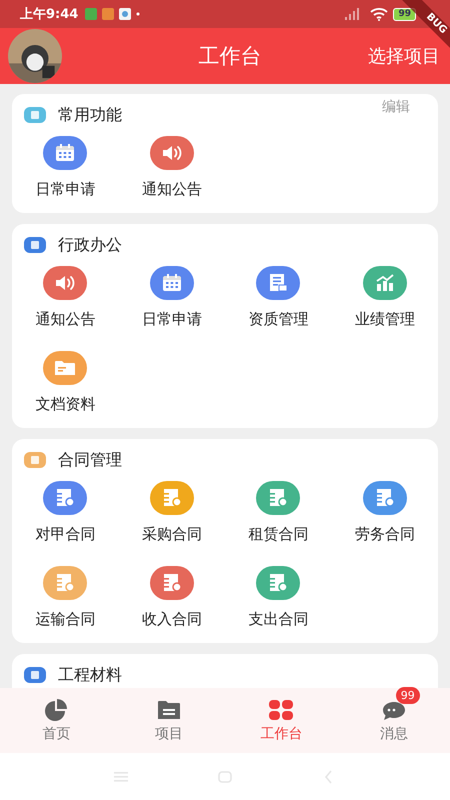 The image size is (450, 800). I want to click on function-item: 对甲合同, so click(65, 512).